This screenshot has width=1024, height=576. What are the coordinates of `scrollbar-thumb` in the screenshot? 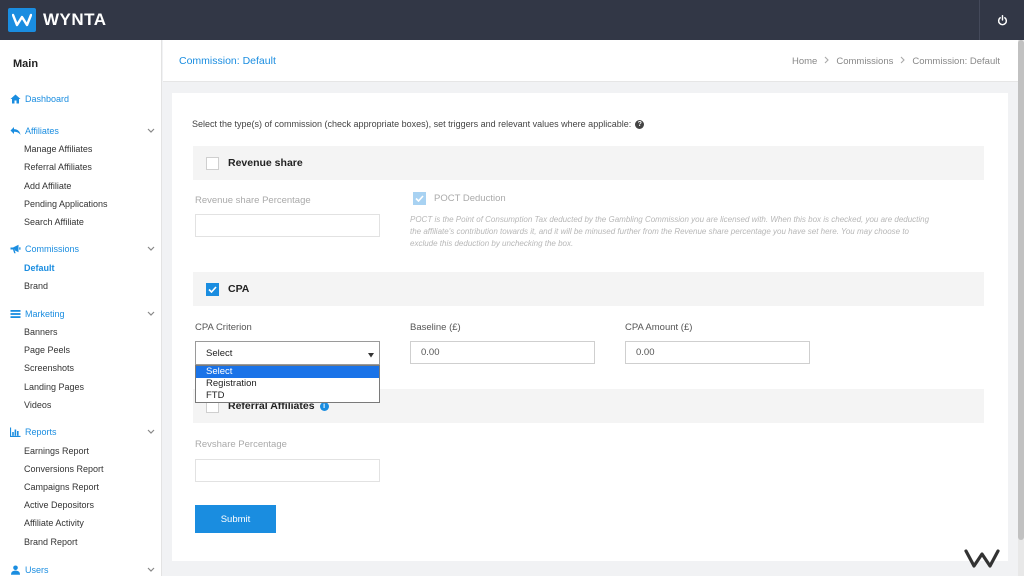 It's located at (1021, 290).